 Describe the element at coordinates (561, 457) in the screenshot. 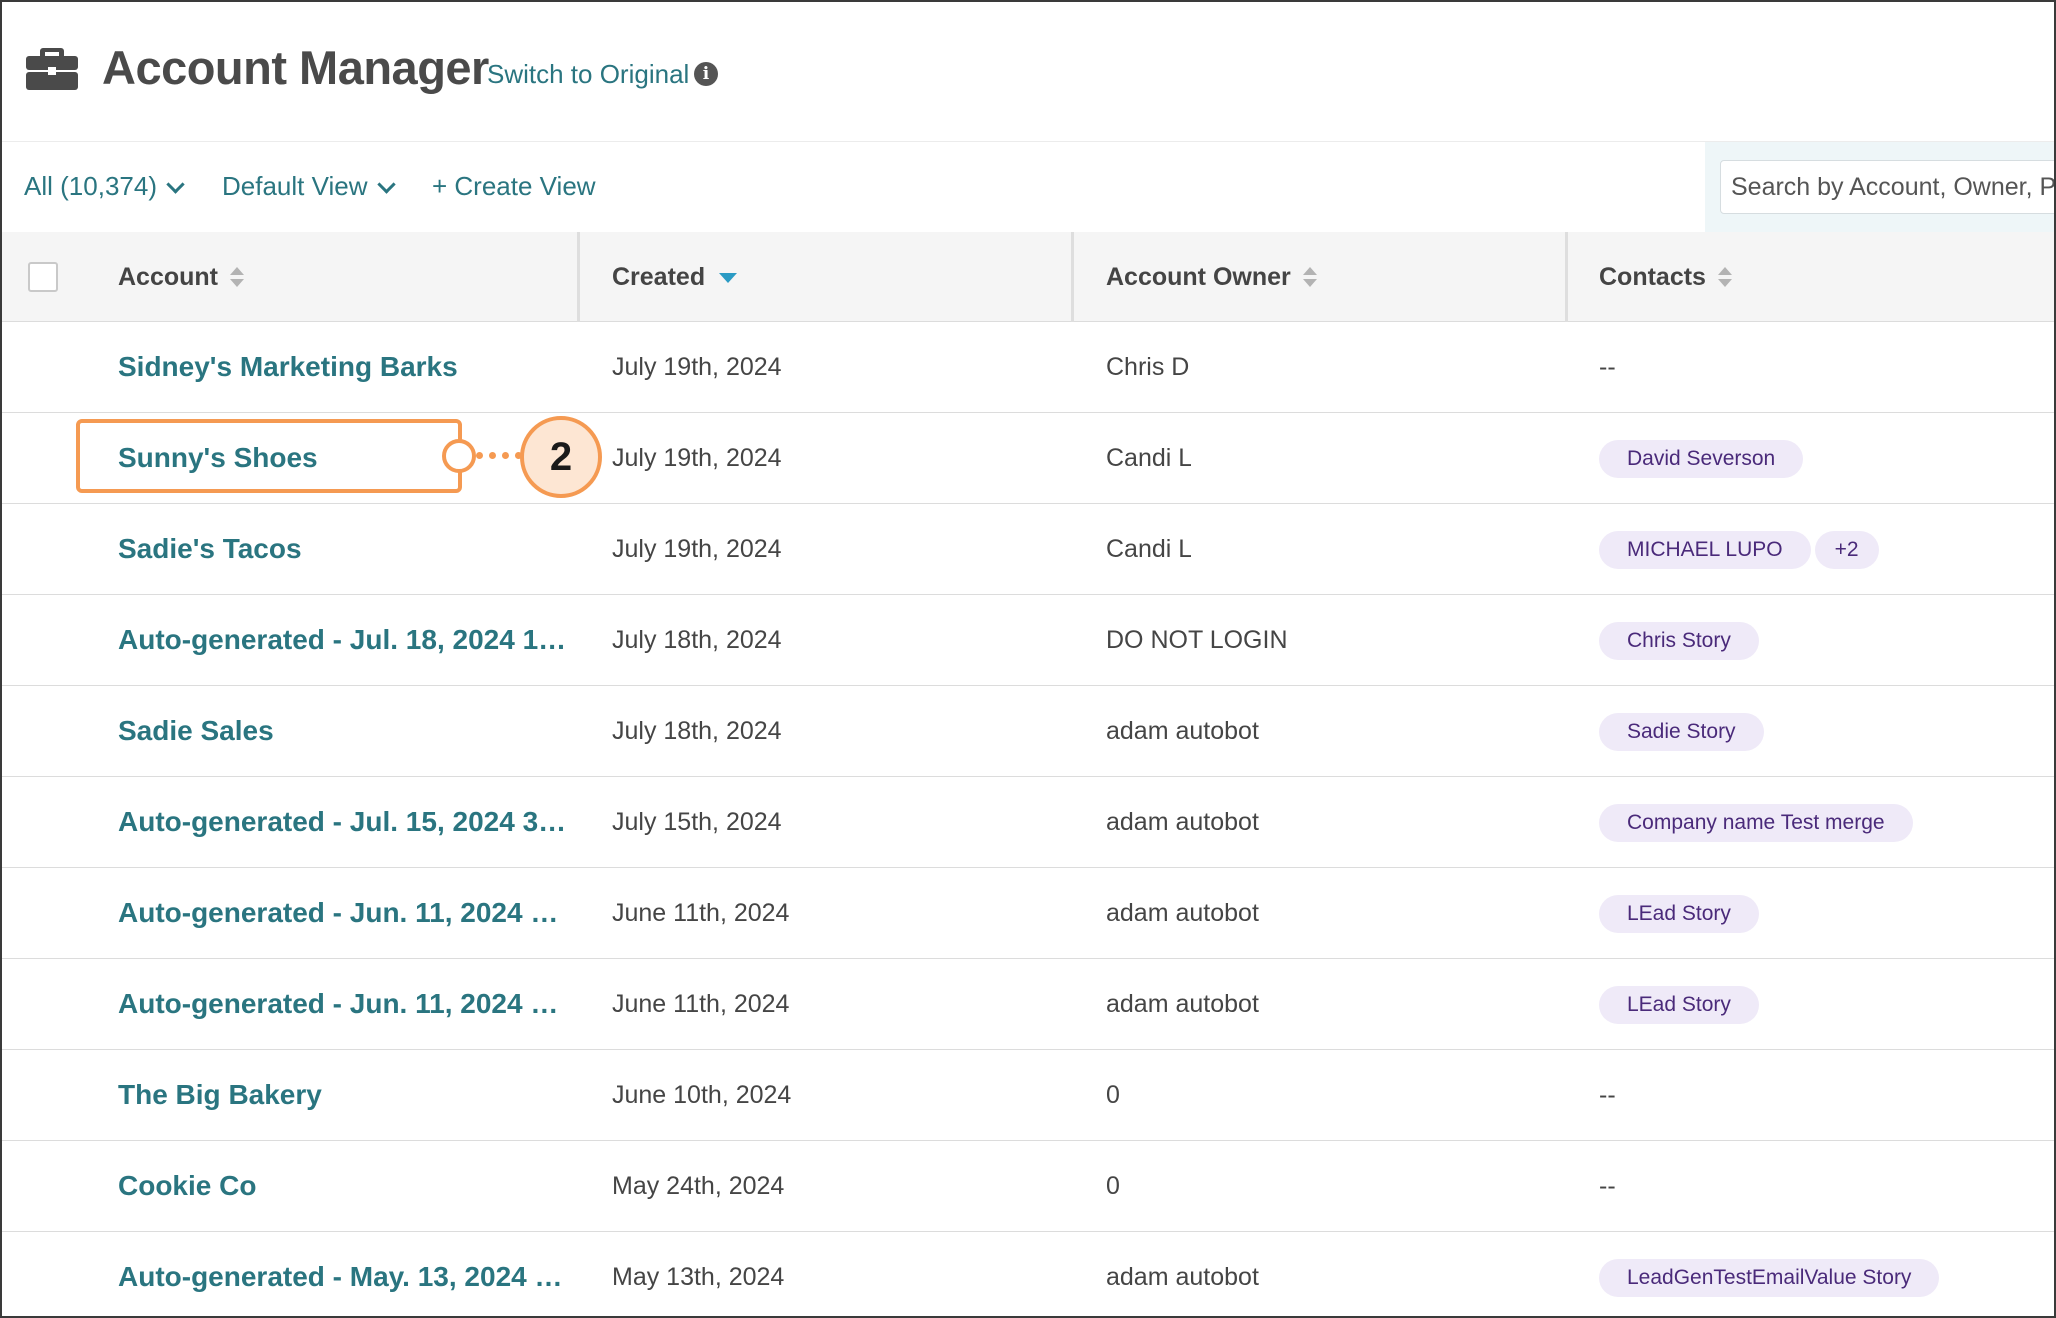

I see `step-number-badge: 2` at that location.